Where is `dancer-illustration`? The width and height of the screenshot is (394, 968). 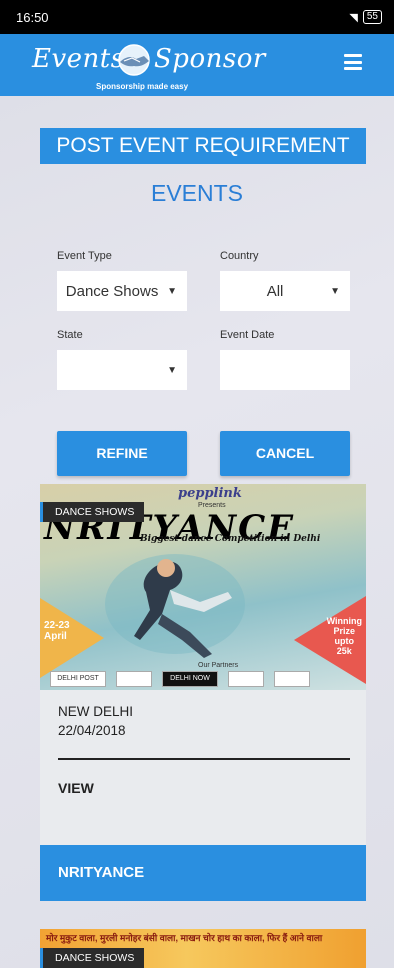
dancer-illustration is located at coordinates (175, 606).